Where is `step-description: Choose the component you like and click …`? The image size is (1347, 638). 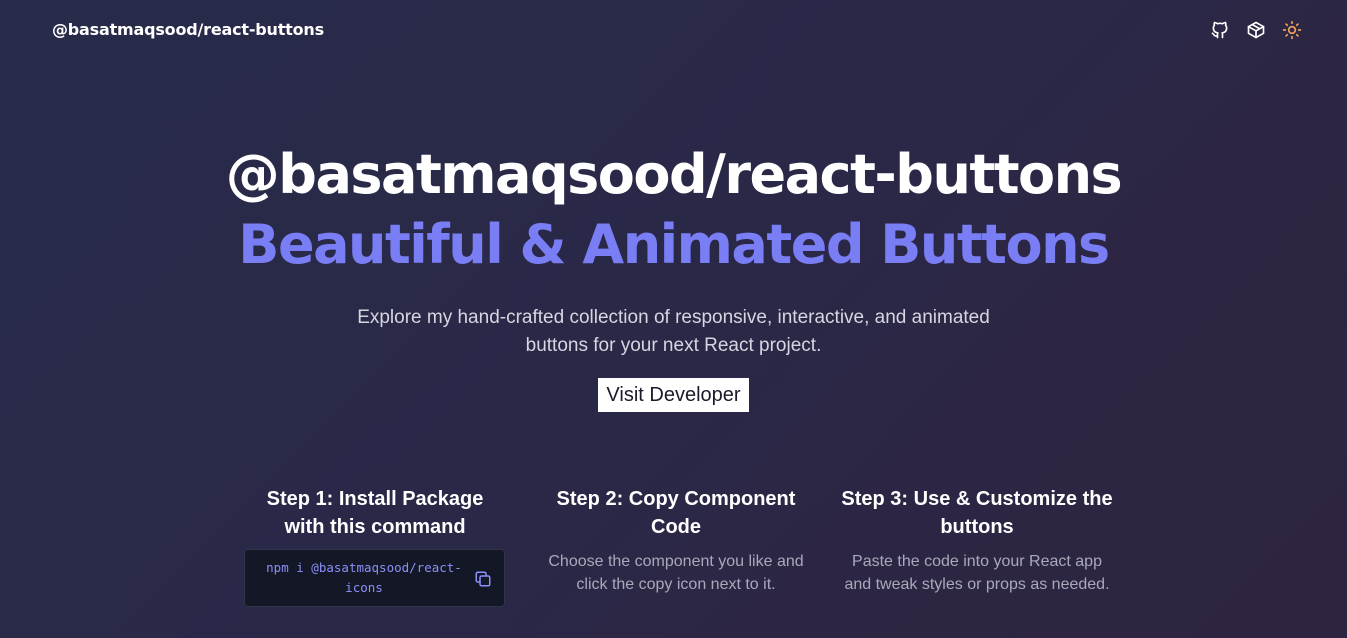
step-description: Choose the component you like and click … is located at coordinates (676, 573).